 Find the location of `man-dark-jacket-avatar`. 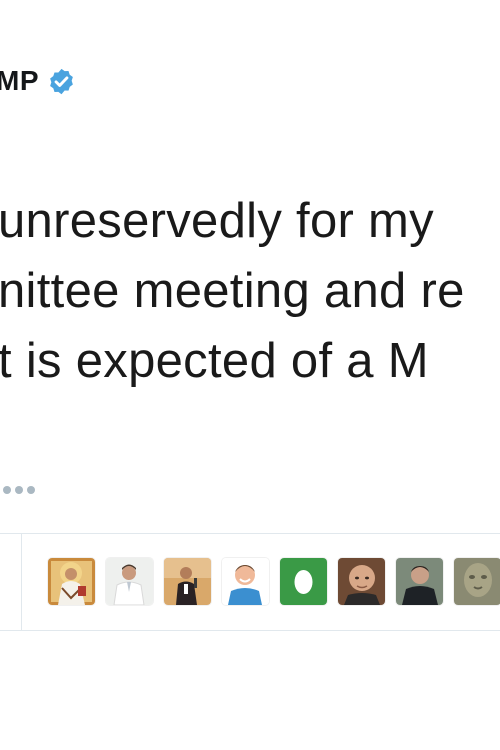

man-dark-jacket-avatar is located at coordinates (419, 581).